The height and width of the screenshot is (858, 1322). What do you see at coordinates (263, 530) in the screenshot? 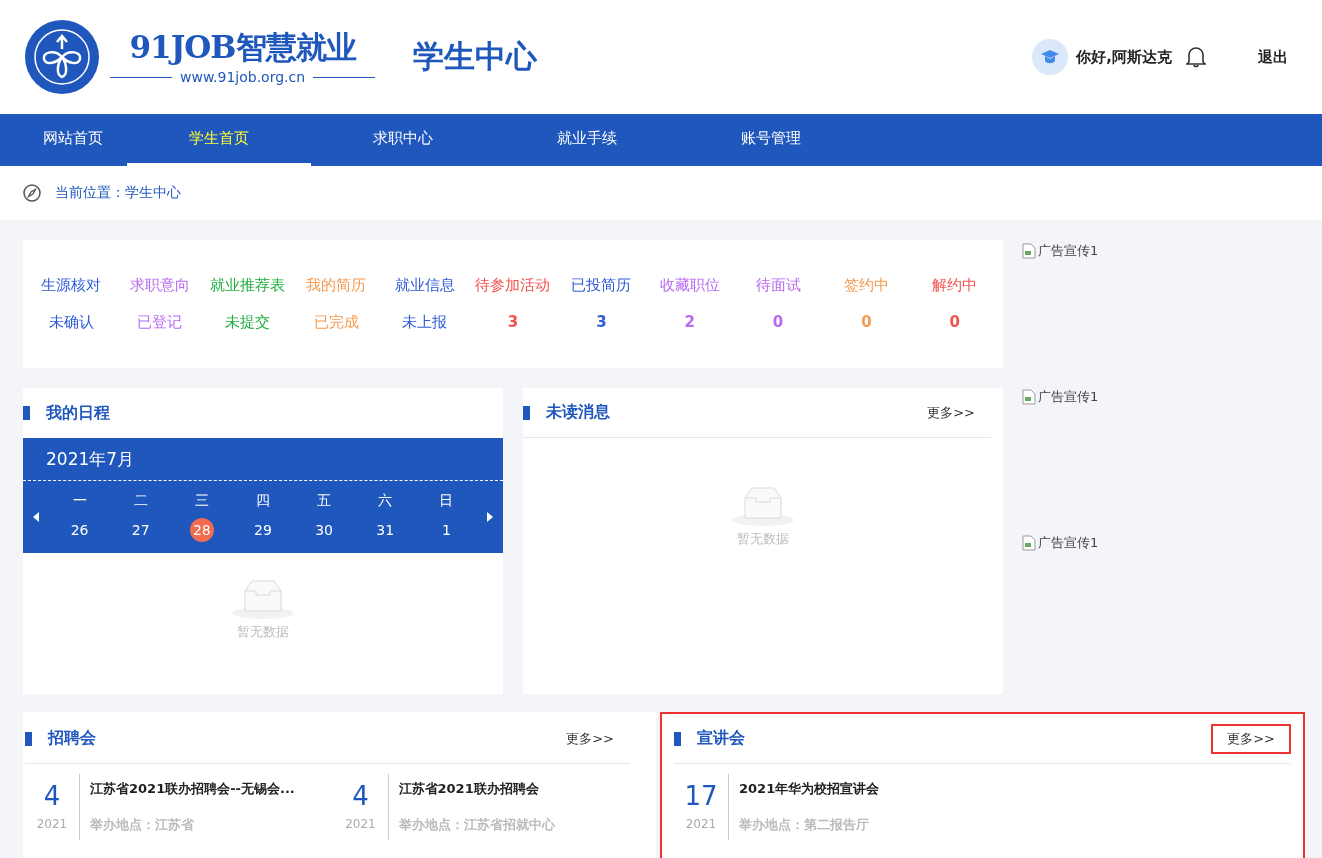
I see `calendar-day: 29` at bounding box center [263, 530].